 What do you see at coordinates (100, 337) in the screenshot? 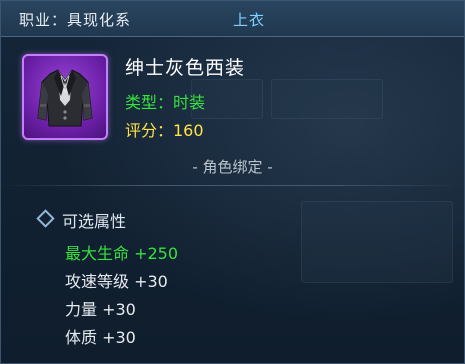
I see `attribute-constitution: 体质 +30` at bounding box center [100, 337].